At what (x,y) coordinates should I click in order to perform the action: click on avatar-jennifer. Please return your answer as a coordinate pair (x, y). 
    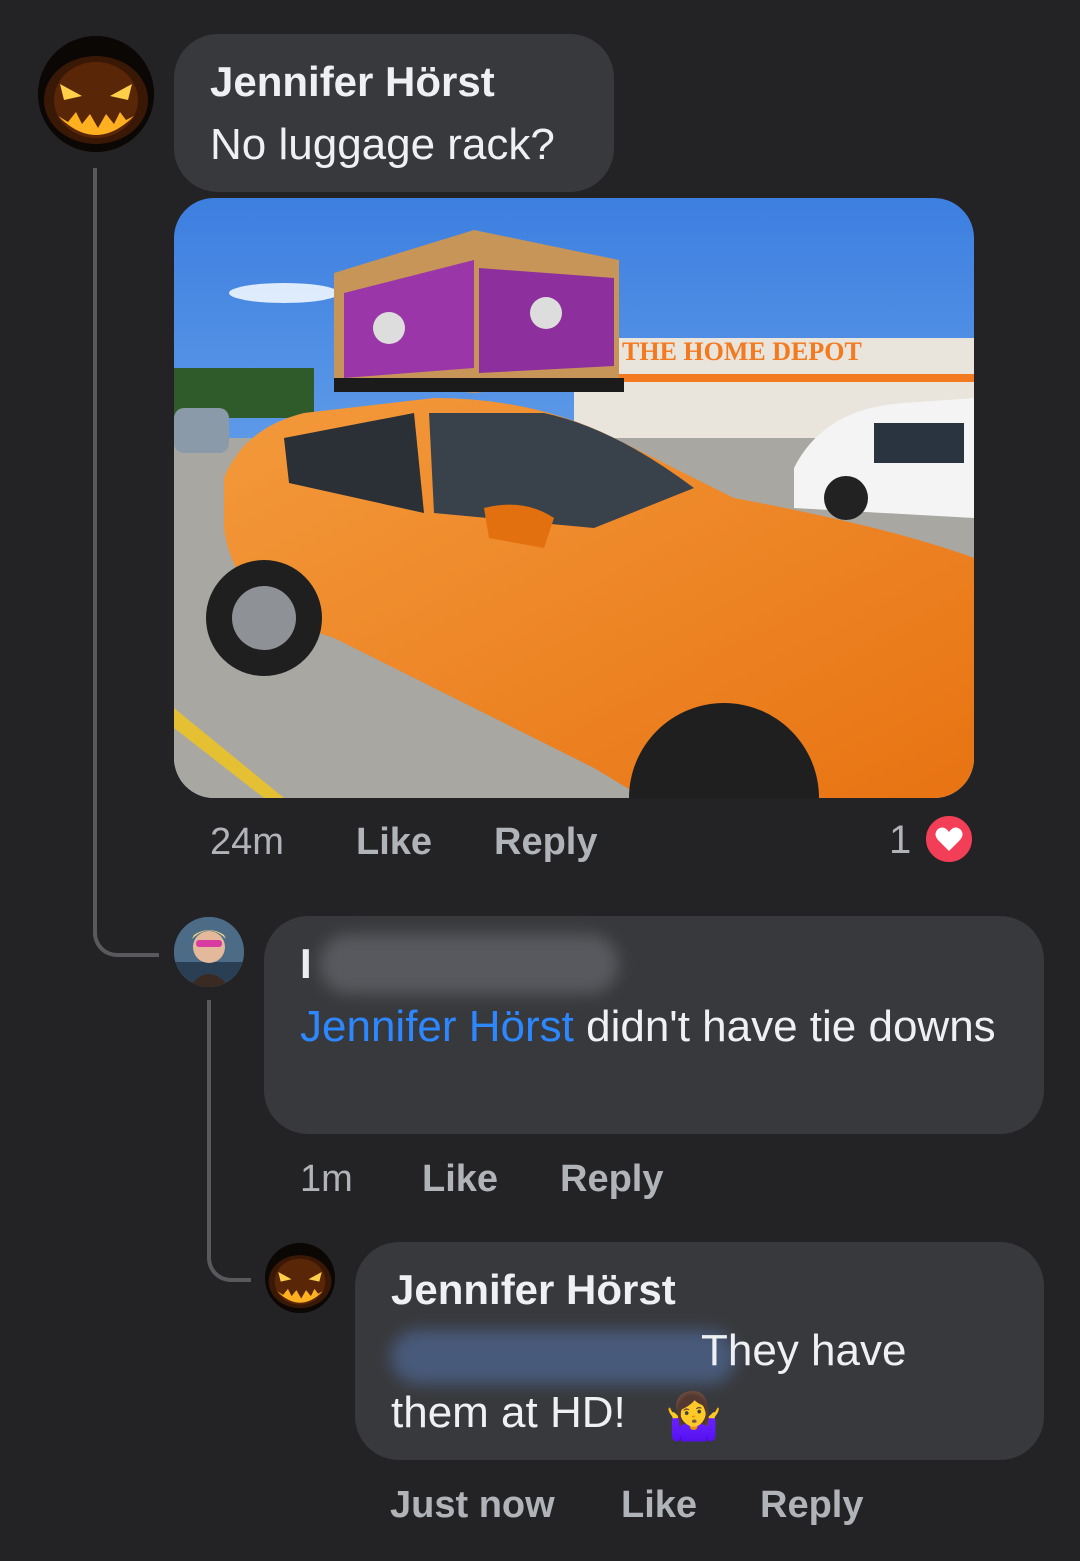
    Looking at the image, I should click on (96, 94).